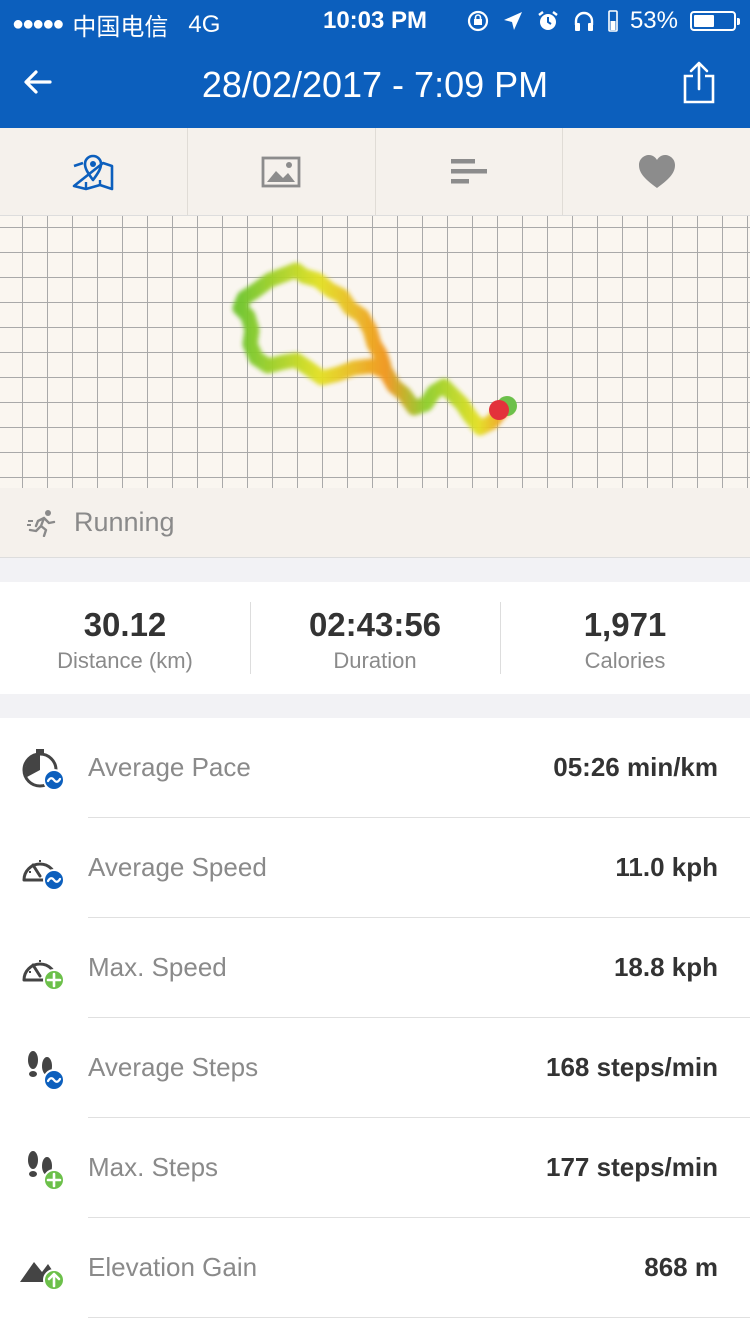 This screenshot has height=1334, width=750. What do you see at coordinates (653, 20) in the screenshot?
I see `battery-percent: 53%` at bounding box center [653, 20].